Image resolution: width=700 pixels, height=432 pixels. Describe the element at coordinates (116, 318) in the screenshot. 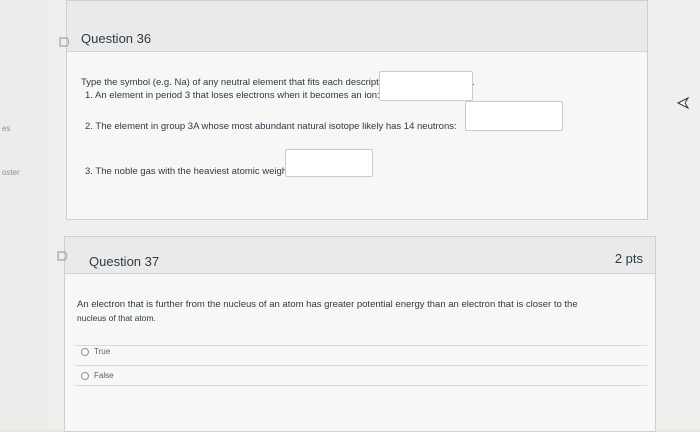

I see `question-prompt-line-2: nucleus of that atom.` at that location.